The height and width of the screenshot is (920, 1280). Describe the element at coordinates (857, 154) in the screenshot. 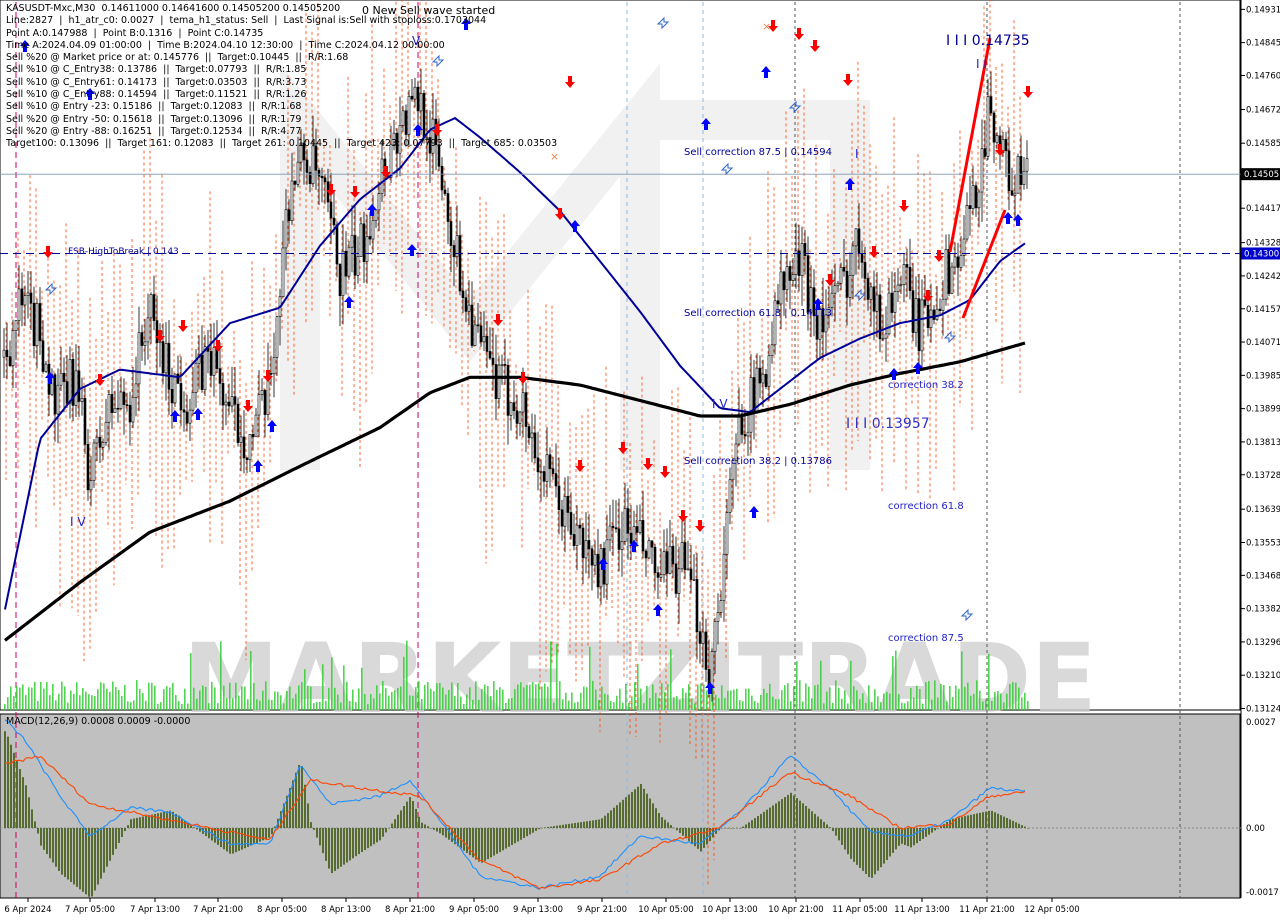

I see `wave-label-i: I` at that location.